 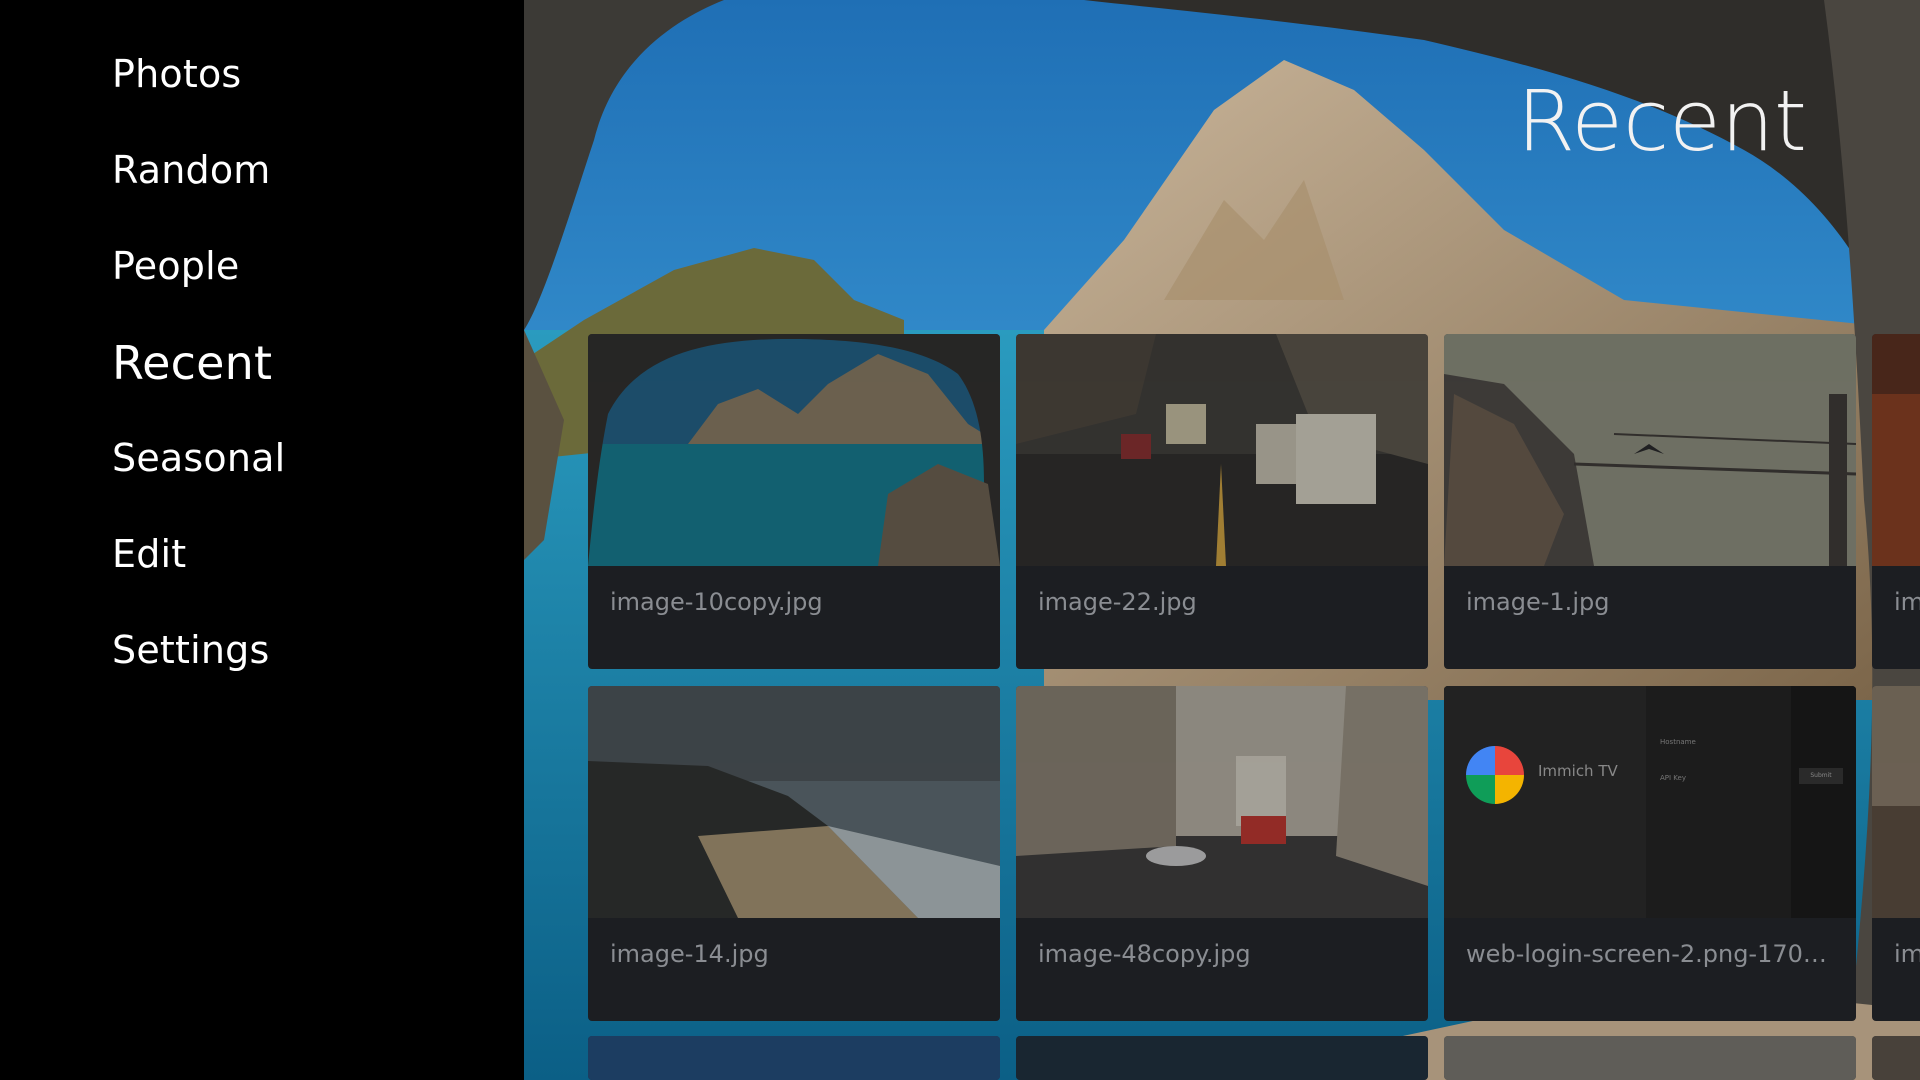 I want to click on photo-filename: image-22.jpg, so click(x=1117, y=602).